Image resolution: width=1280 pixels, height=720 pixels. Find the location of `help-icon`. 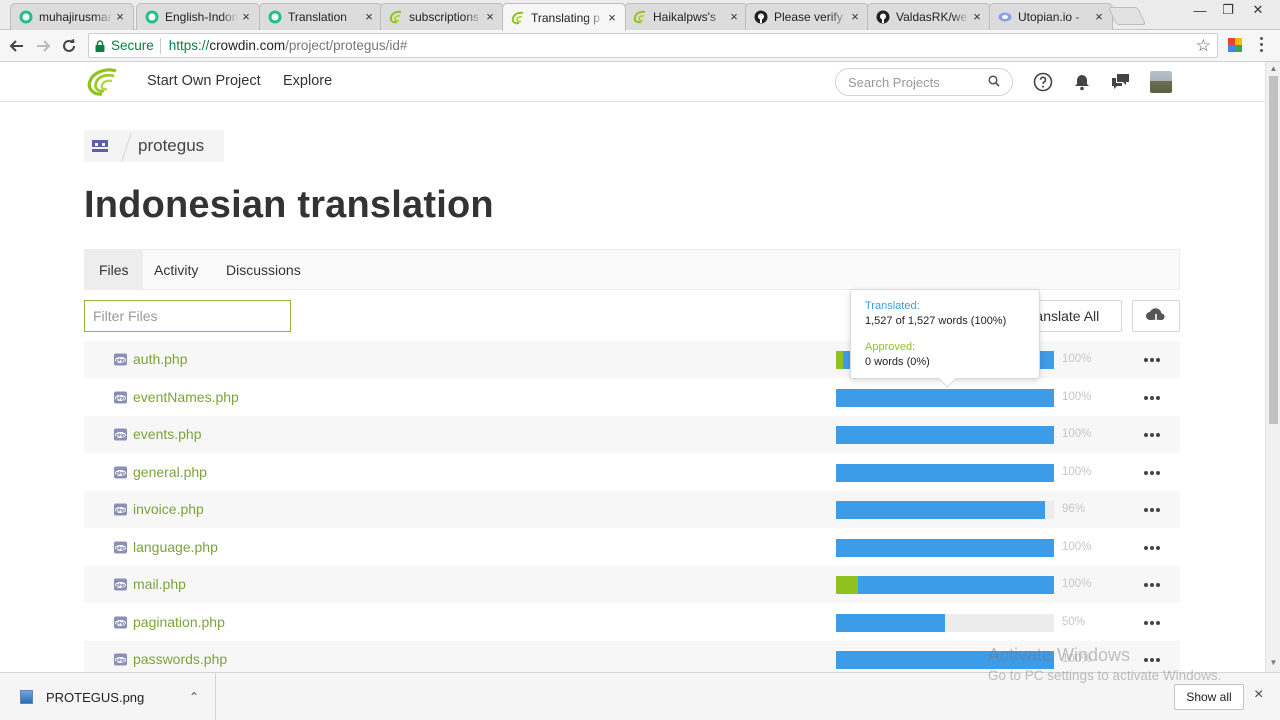

help-icon is located at coordinates (1043, 82).